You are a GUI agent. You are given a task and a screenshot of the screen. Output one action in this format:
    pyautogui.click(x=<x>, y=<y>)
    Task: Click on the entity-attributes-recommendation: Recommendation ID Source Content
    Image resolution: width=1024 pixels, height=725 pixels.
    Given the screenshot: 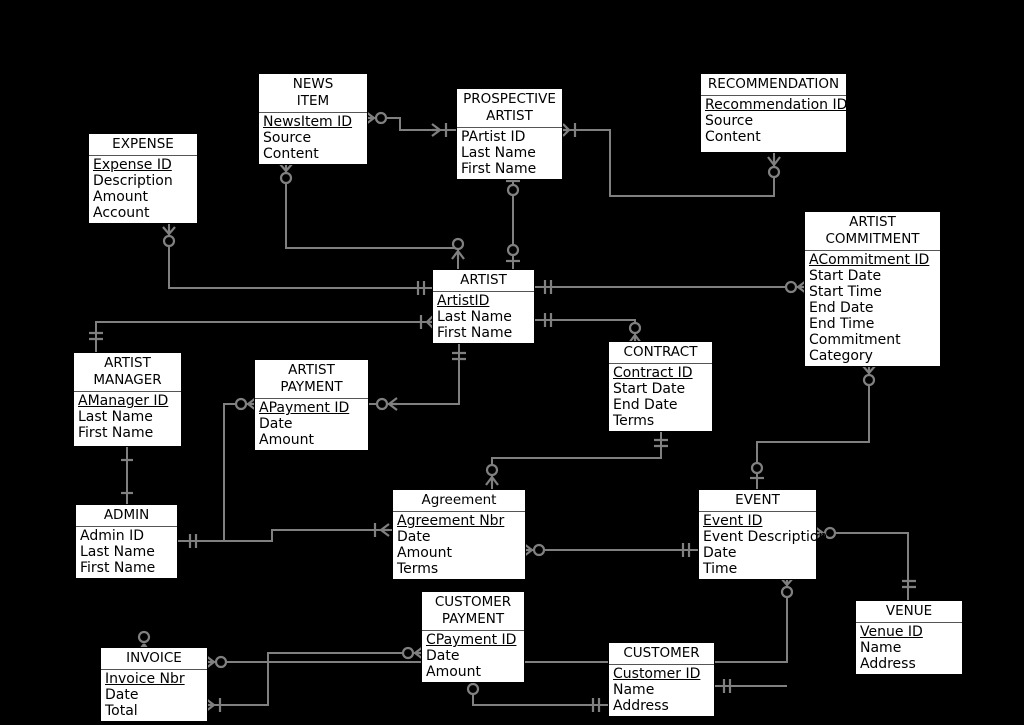 What is the action you would take?
    pyautogui.click(x=774, y=121)
    